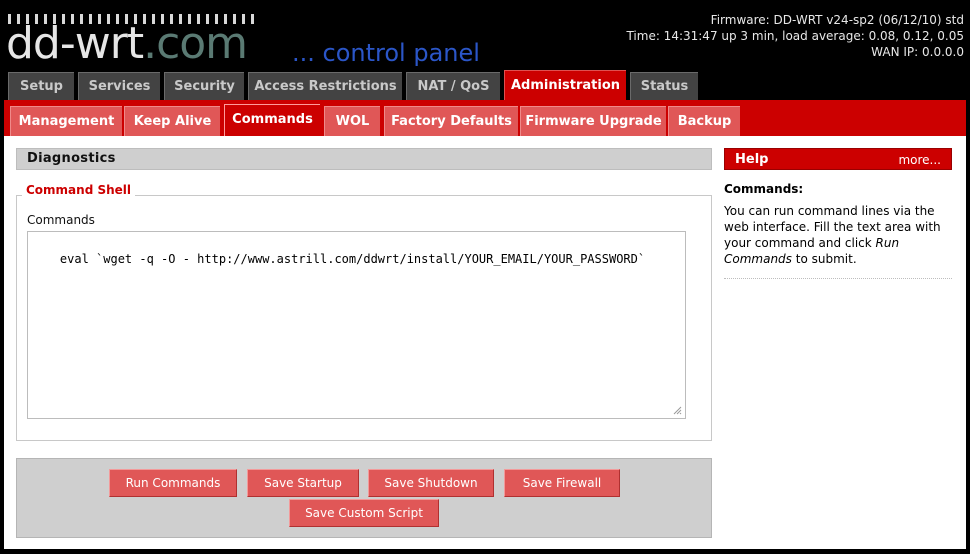 This screenshot has width=970, height=554. I want to click on subtab-backup: Backup, so click(704, 121).